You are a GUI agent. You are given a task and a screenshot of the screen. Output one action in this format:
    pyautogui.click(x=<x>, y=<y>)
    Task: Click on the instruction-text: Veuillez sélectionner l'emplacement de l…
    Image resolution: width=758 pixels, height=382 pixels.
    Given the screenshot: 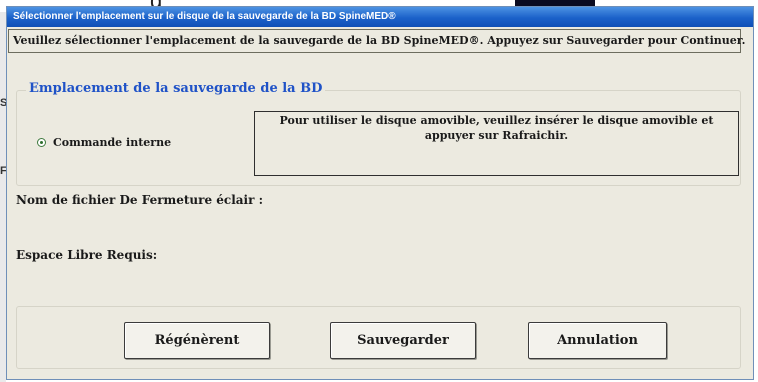 What is the action you would take?
    pyautogui.click(x=376, y=41)
    